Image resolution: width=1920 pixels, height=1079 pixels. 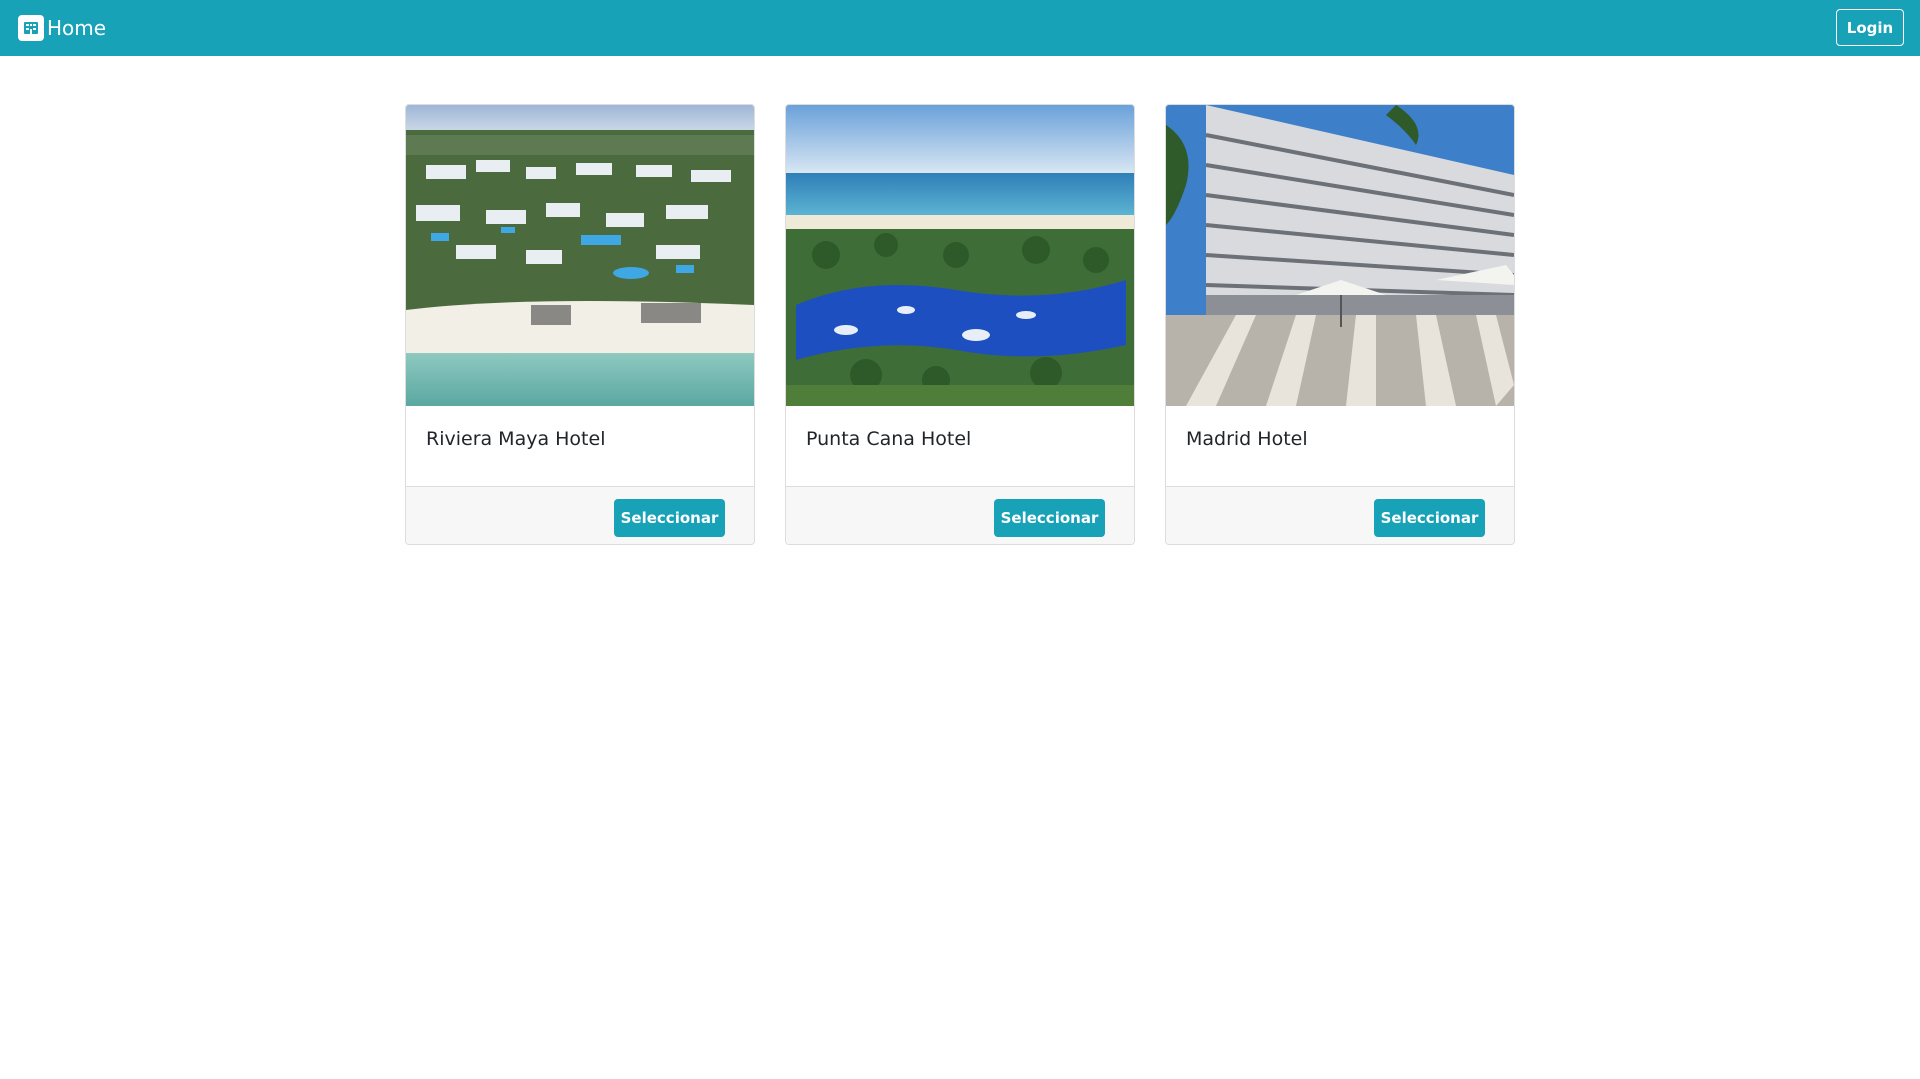 I want to click on hotel-icon, so click(x=31, y=28).